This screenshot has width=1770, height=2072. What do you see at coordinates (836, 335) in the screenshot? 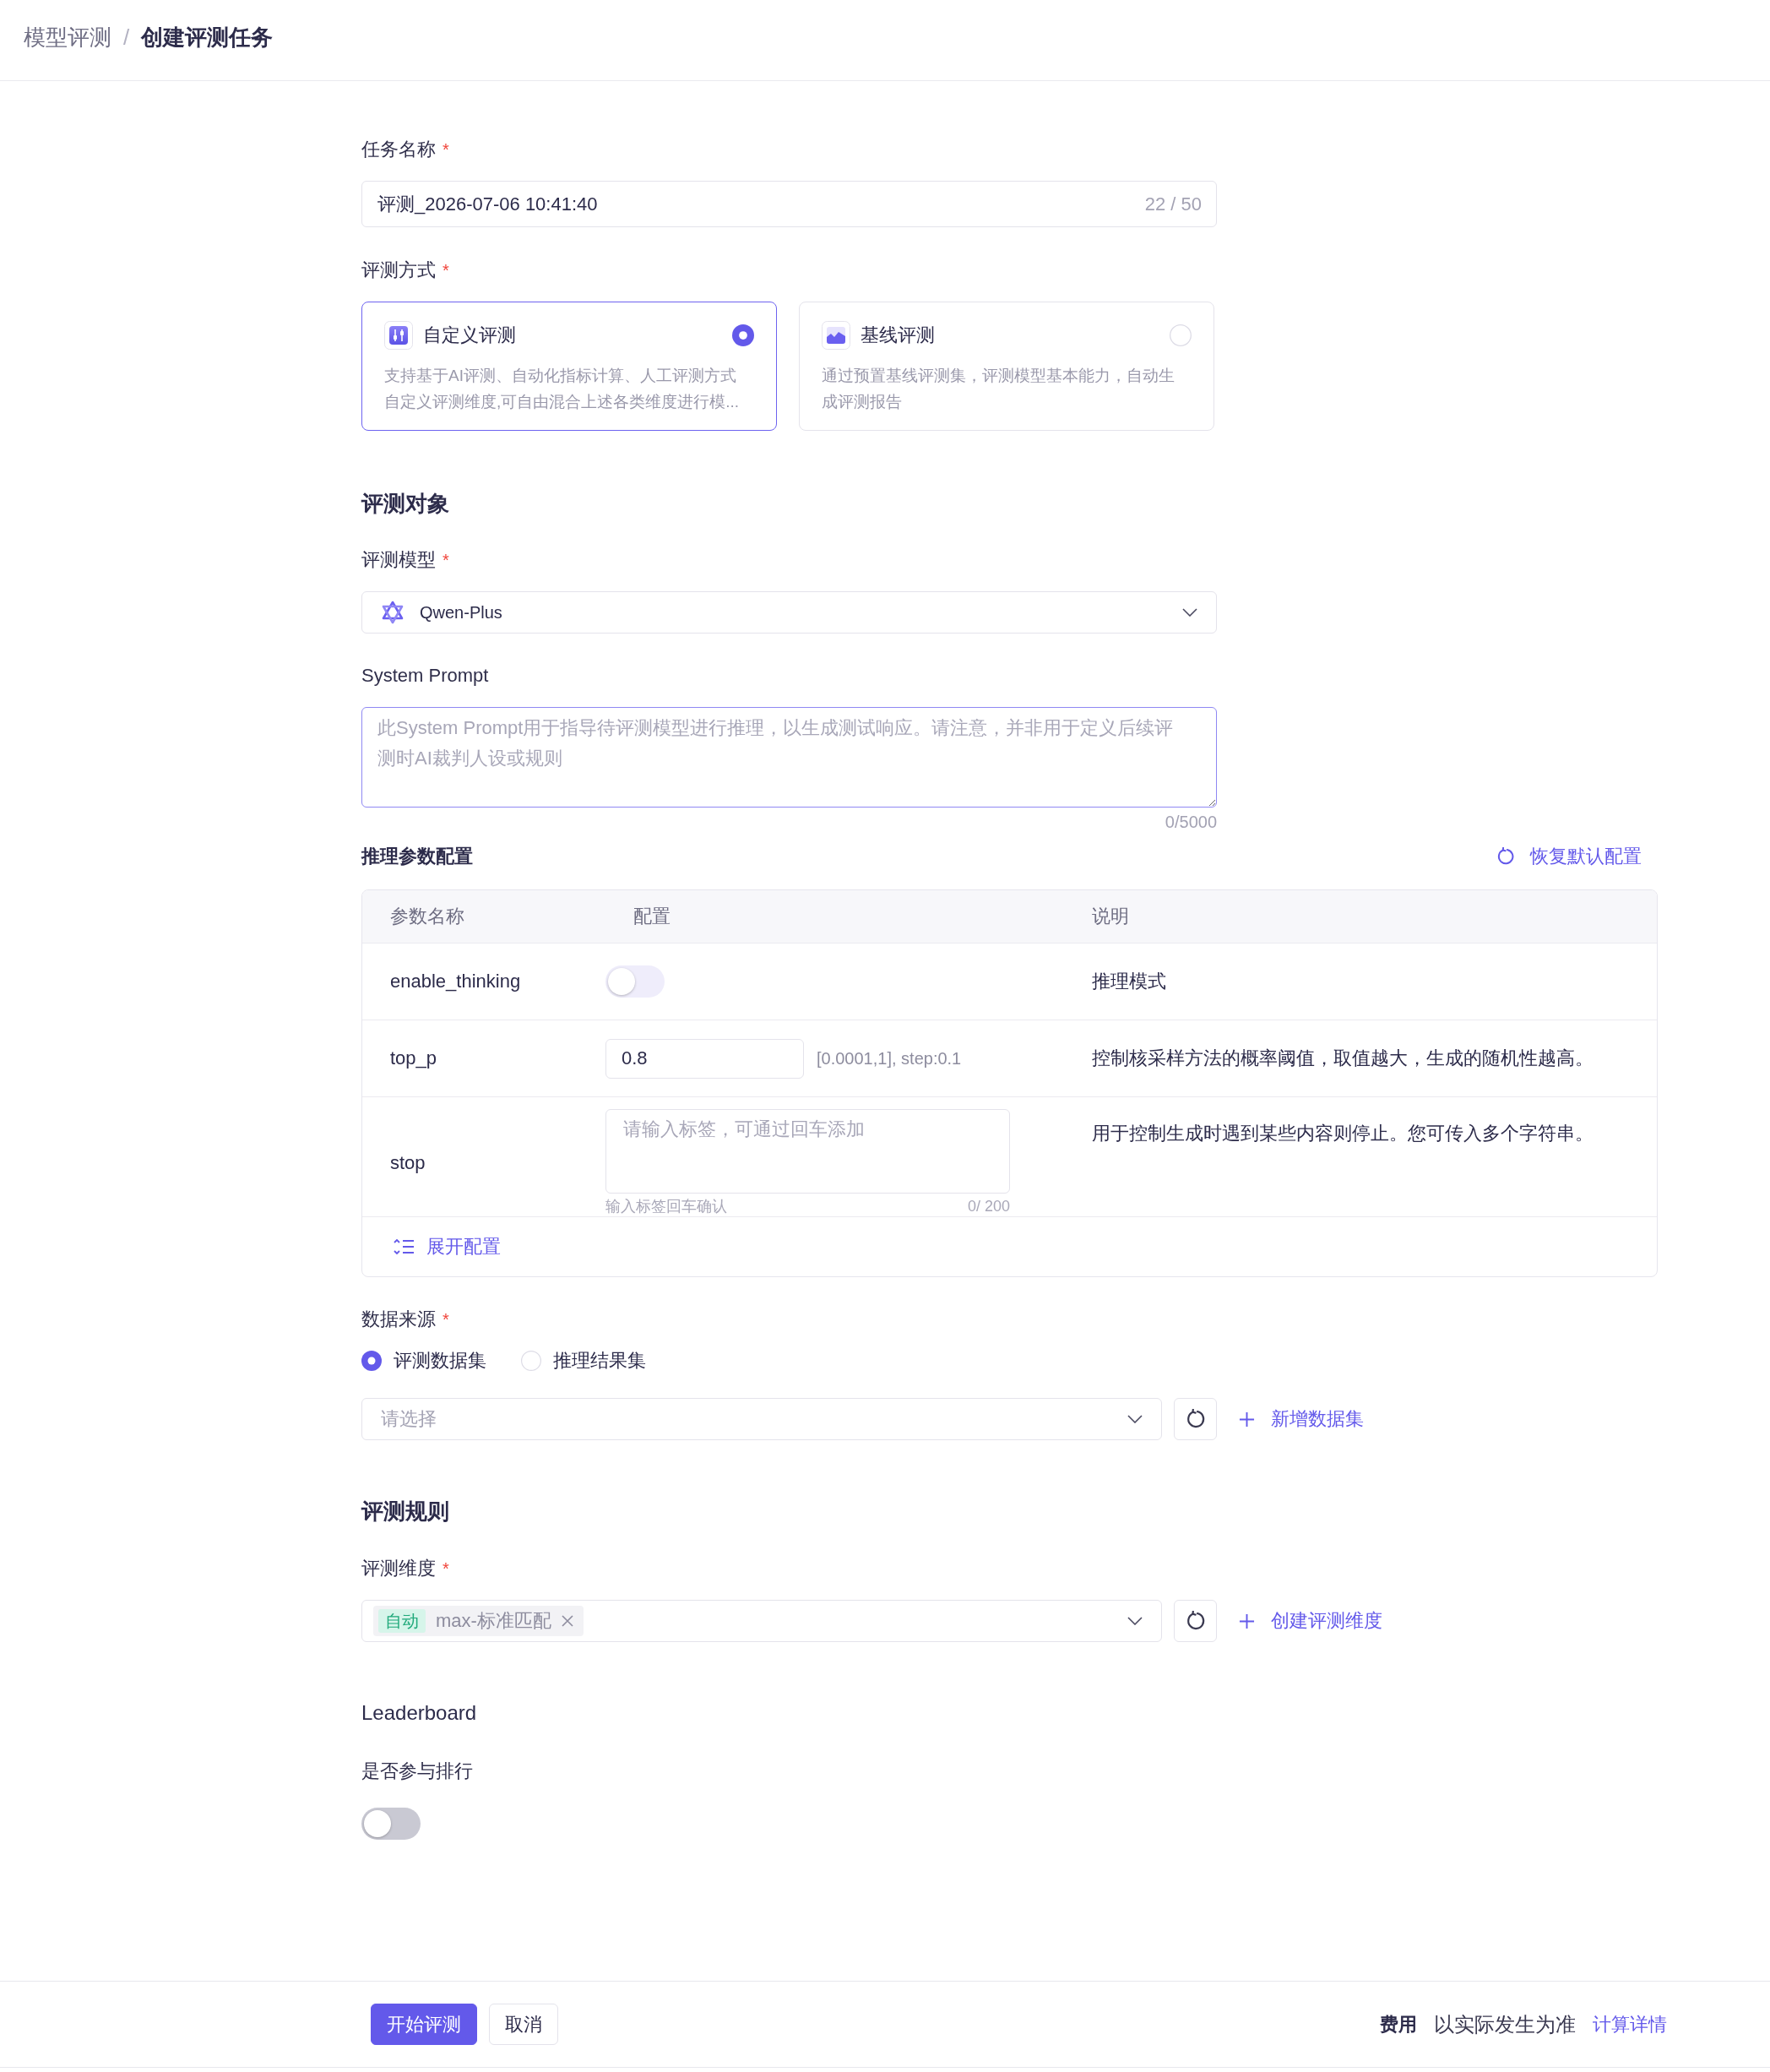
I see `area-chart-tile-icon` at bounding box center [836, 335].